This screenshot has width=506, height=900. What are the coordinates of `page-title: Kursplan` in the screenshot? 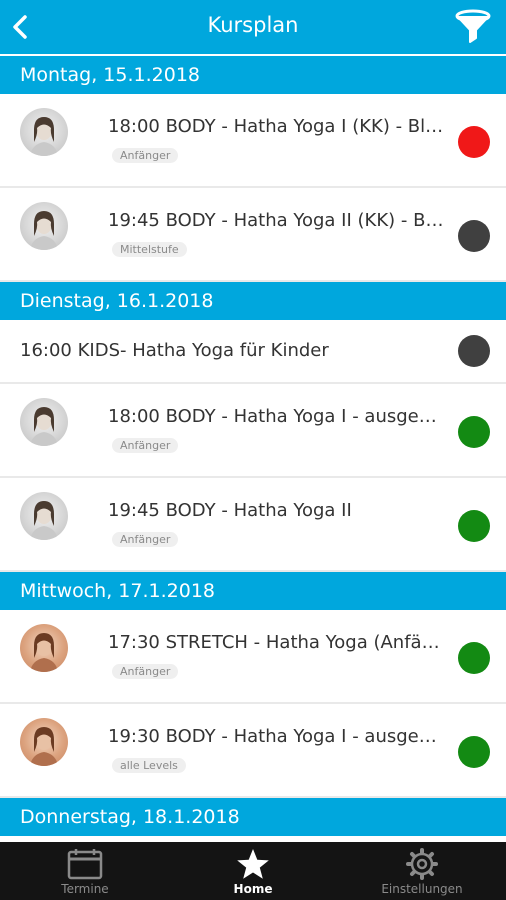 It's located at (253, 25).